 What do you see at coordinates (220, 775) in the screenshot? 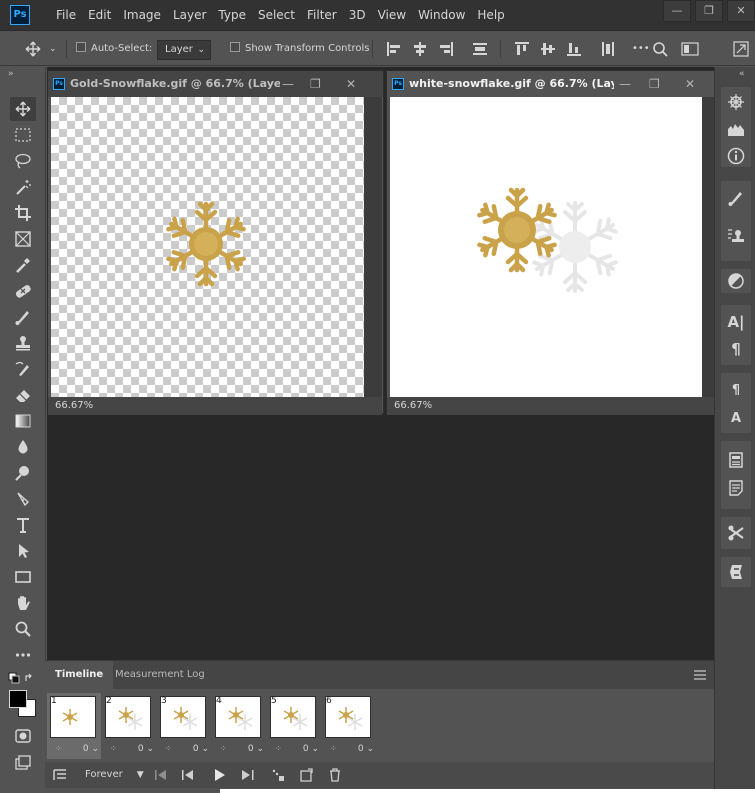
I see `play-icon` at bounding box center [220, 775].